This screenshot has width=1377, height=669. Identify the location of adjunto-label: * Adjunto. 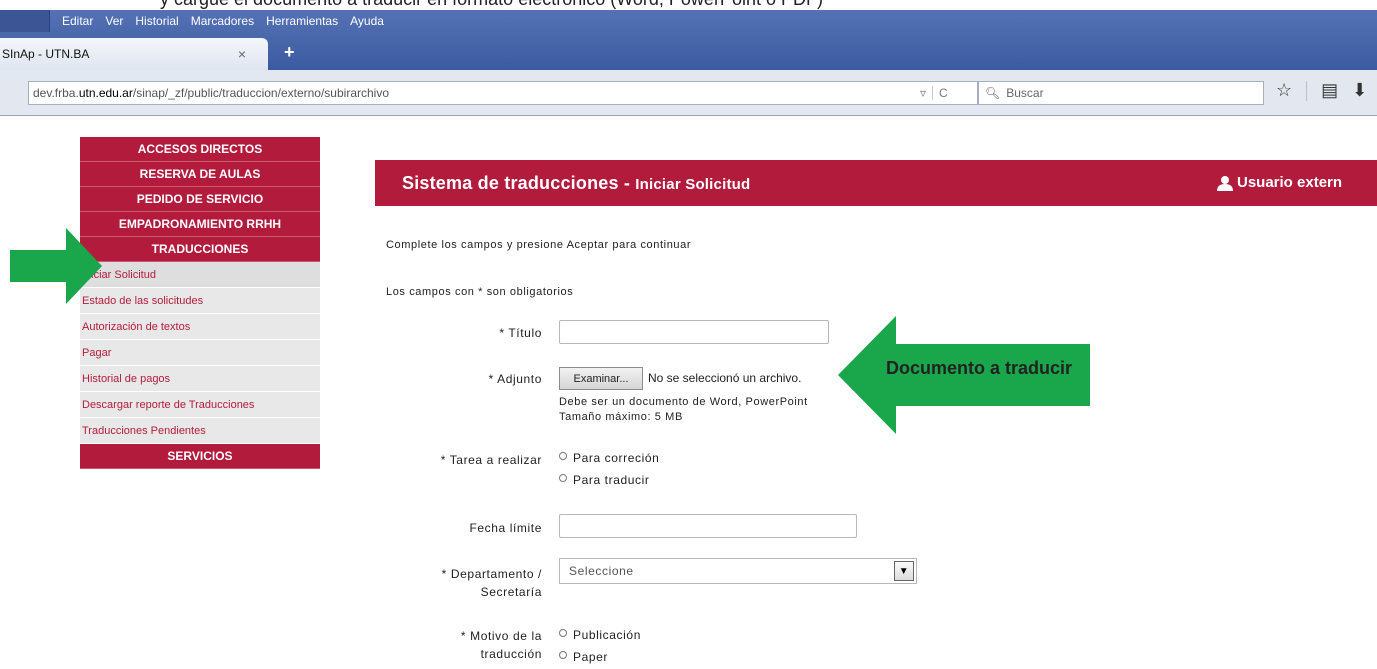
(515, 379).